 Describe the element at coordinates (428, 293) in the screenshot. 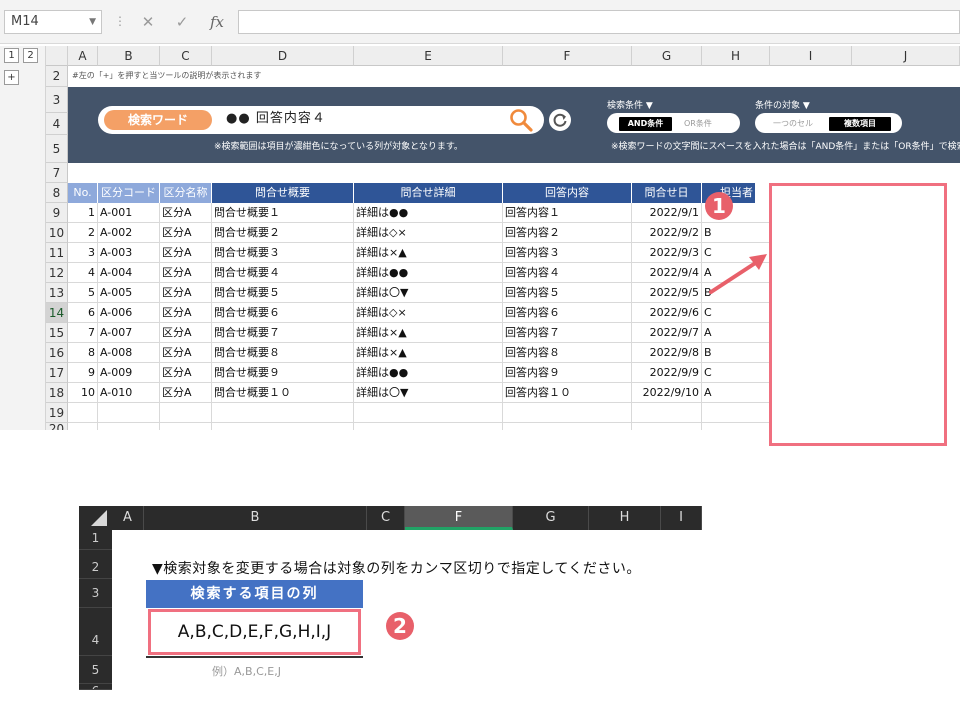

I see `cell-detail: 詳細は〇▼` at that location.